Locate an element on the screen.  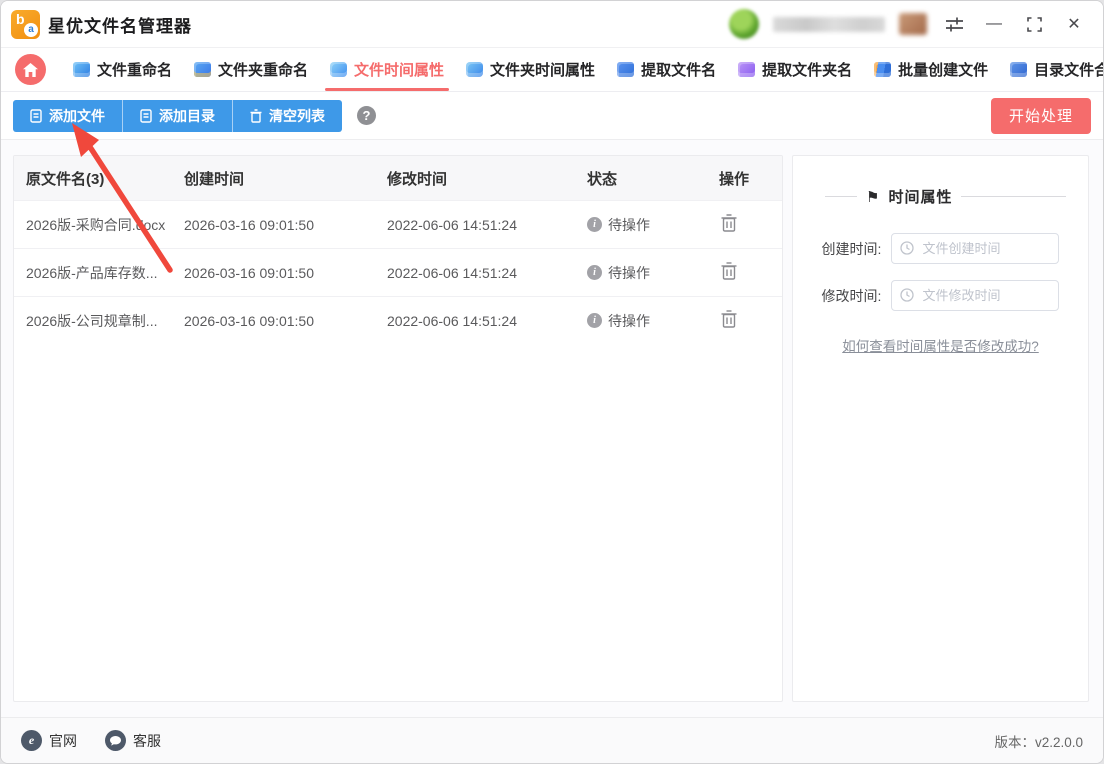
website-icon: e is located at coordinates (31, 740).